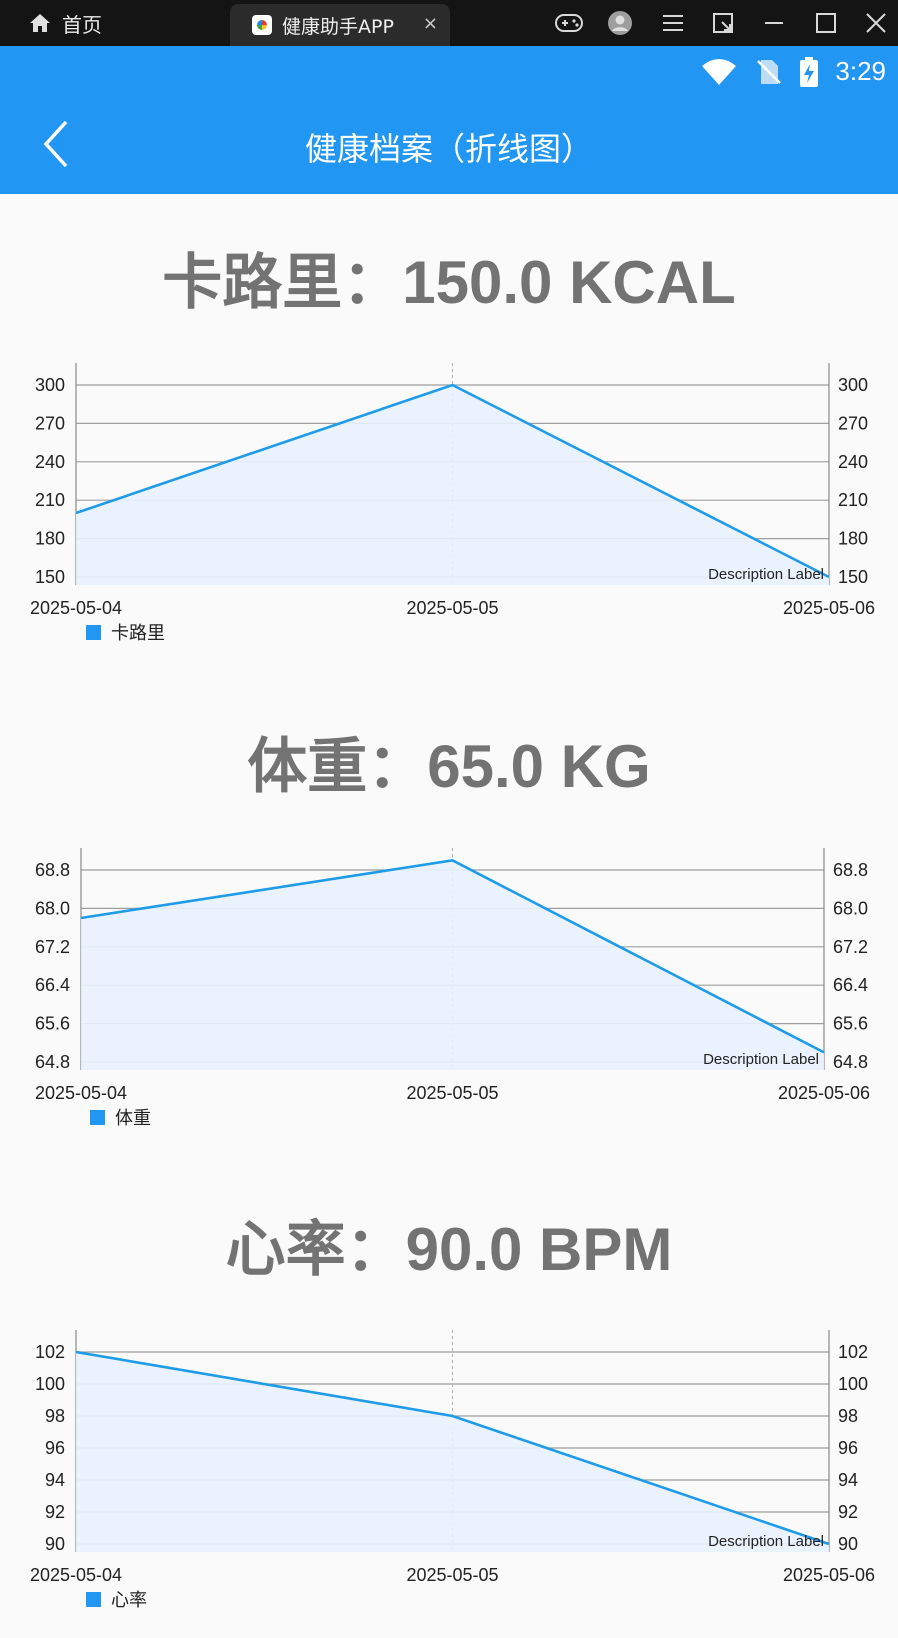 This screenshot has height=1638, width=898. I want to click on home-tab: 首页, so click(65, 23).